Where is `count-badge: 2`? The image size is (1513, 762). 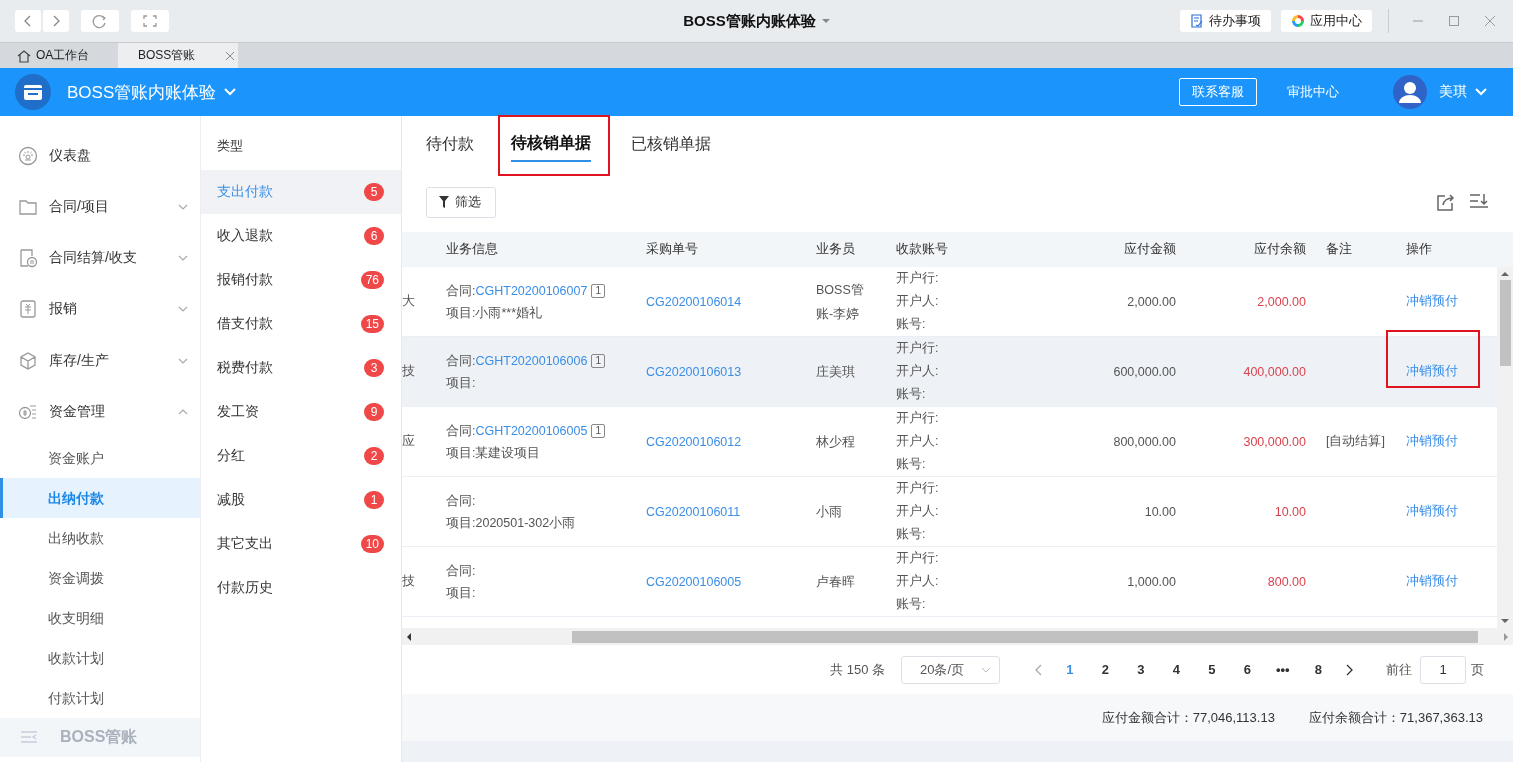
count-badge: 2 is located at coordinates (374, 456).